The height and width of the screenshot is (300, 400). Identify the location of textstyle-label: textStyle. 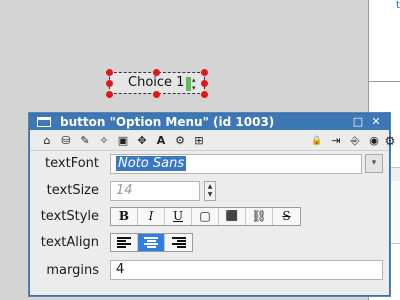
(69, 216).